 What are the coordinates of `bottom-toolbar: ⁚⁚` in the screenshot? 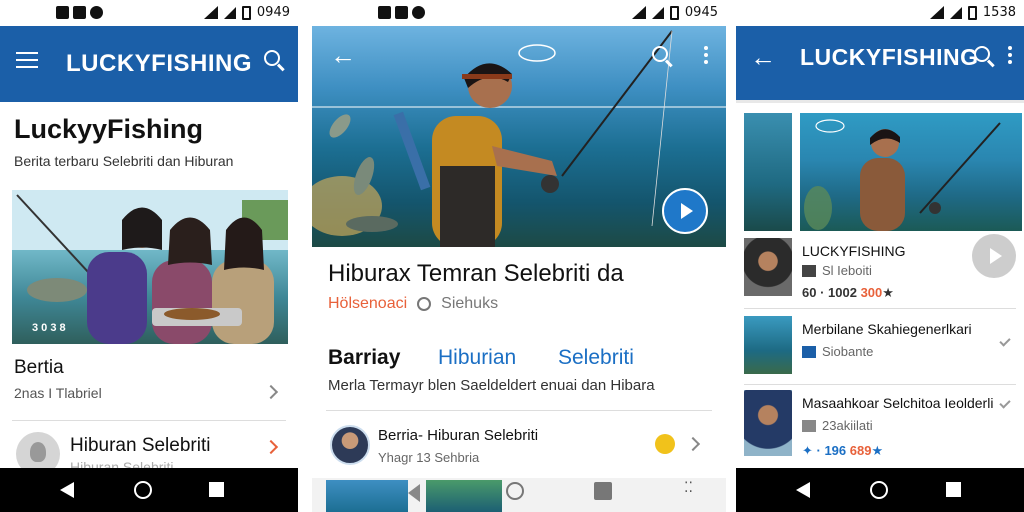 It's located at (519, 495).